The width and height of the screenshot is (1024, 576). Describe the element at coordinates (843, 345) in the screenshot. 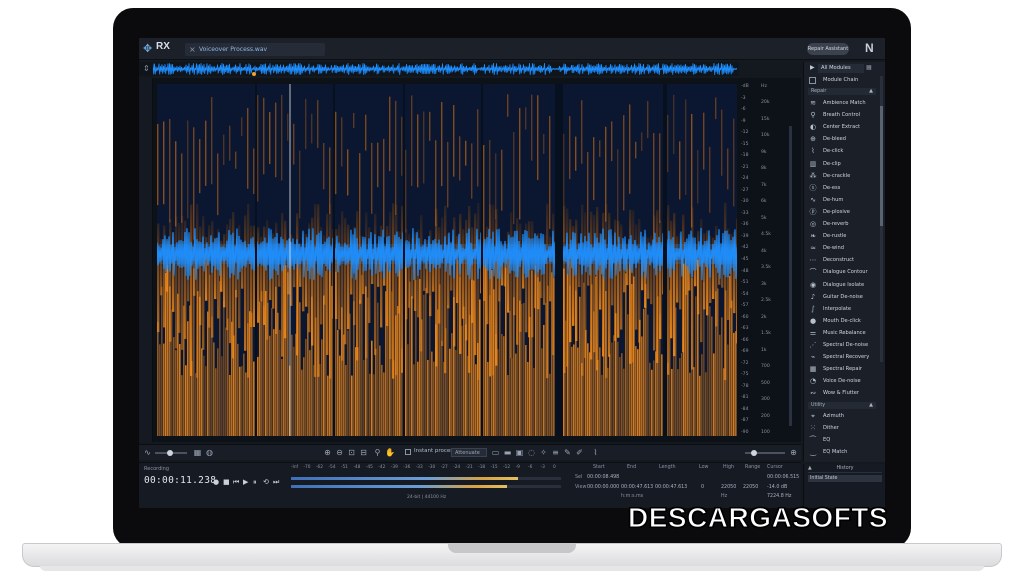

I see `module-item: ⋰ Spectral De-noise` at that location.